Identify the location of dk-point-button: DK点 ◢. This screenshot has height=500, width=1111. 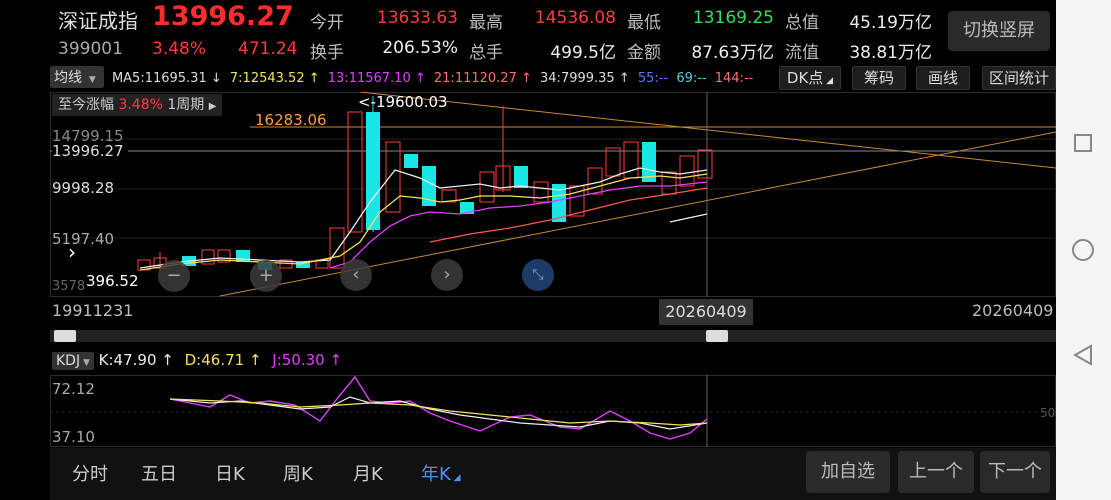
(810, 78).